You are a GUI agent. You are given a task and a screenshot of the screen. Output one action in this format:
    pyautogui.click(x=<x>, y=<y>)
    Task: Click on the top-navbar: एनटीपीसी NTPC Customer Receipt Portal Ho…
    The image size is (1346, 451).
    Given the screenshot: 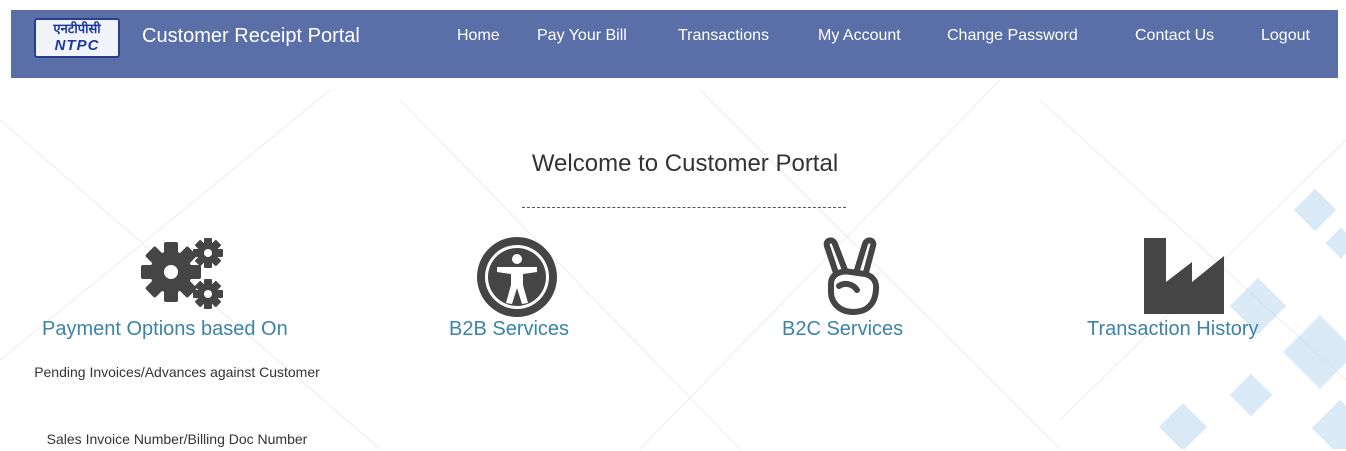 What is the action you would take?
    pyautogui.click(x=674, y=44)
    